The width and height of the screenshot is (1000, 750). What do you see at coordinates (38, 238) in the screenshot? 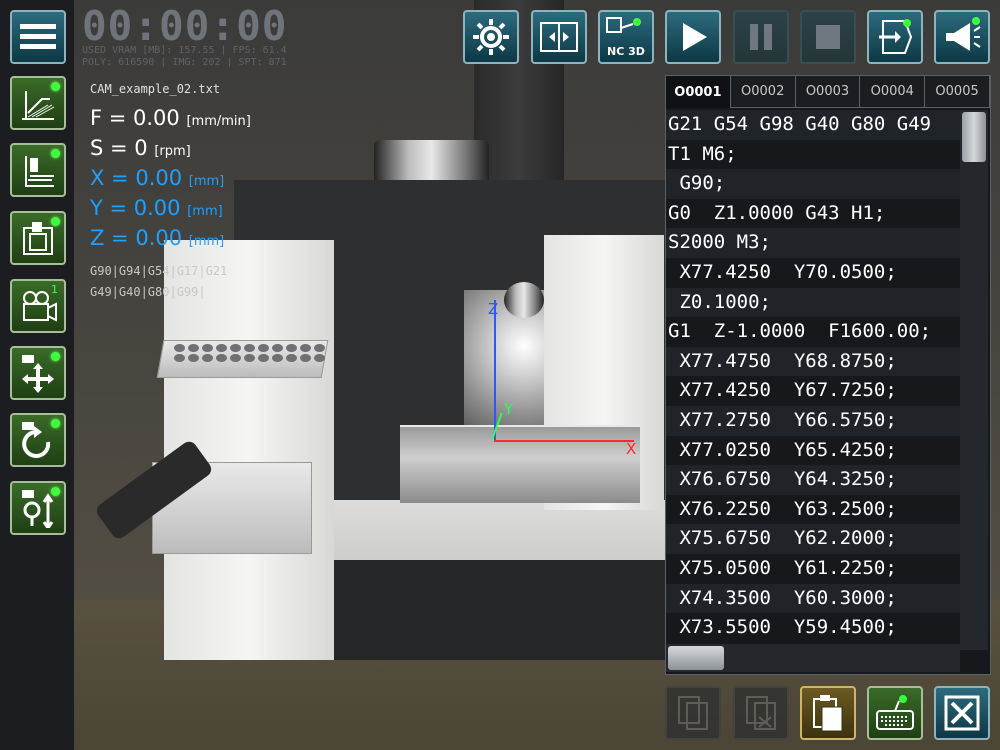
I see `machine-view-button` at bounding box center [38, 238].